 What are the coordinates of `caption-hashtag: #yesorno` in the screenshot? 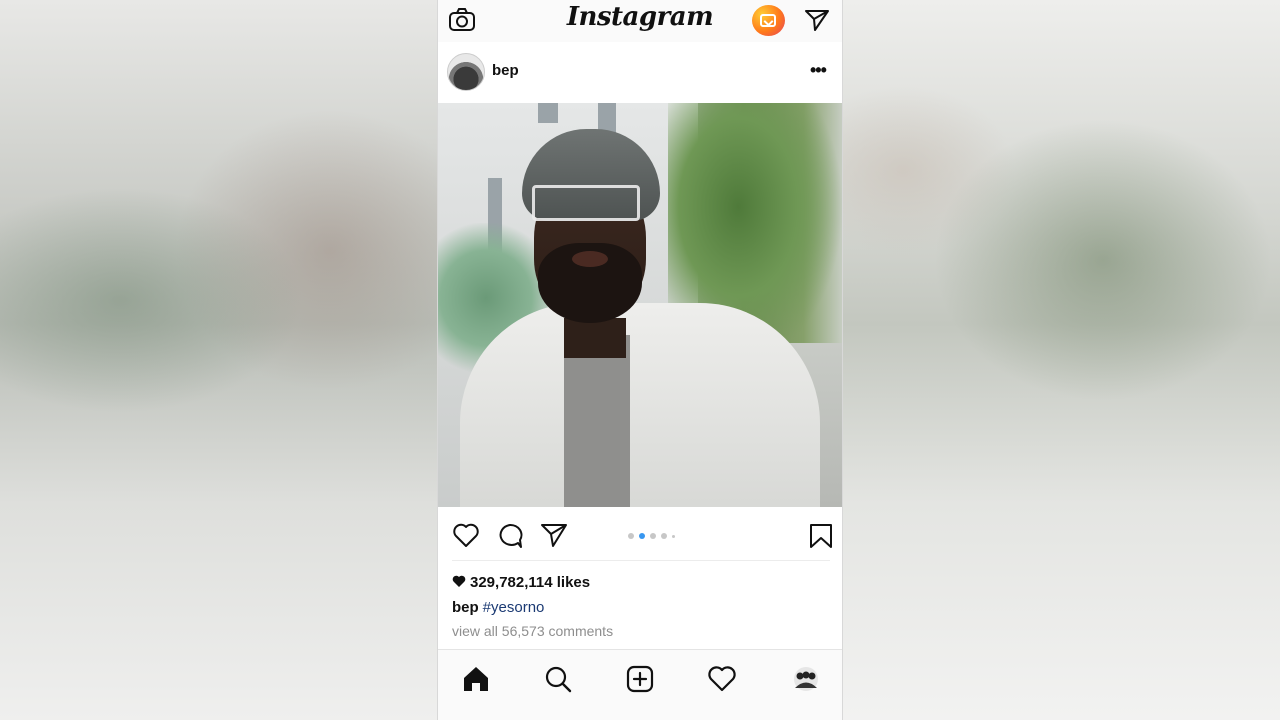 It's located at (514, 607).